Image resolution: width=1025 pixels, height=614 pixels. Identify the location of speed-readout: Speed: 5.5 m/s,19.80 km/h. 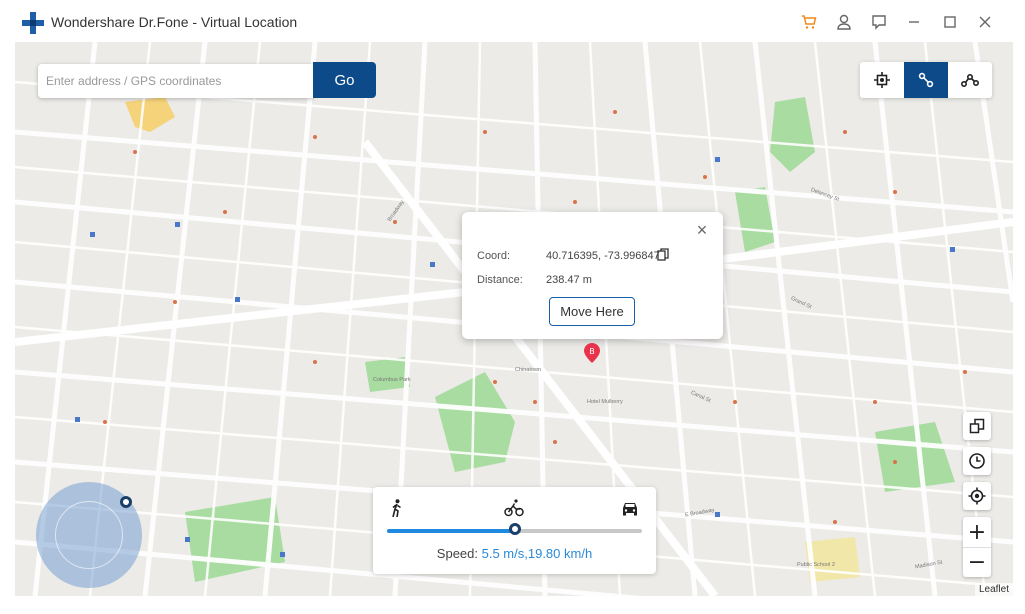
(514, 553).